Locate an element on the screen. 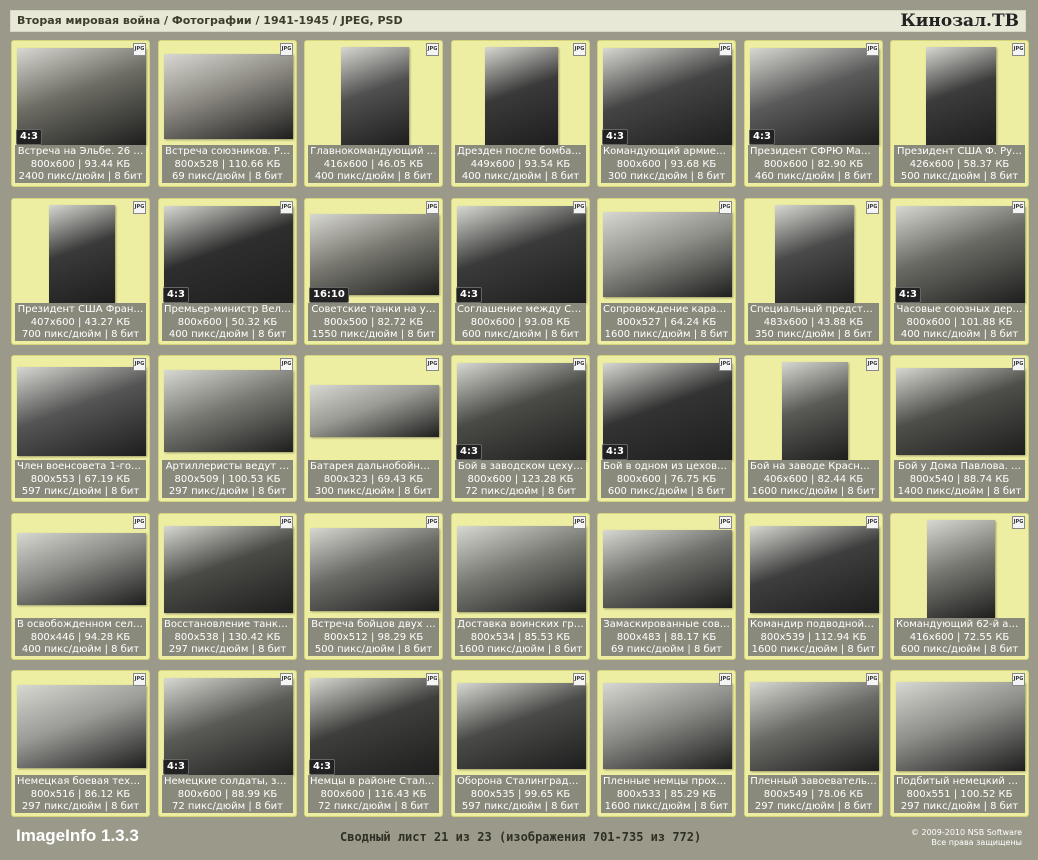 The width and height of the screenshot is (1038, 860). image-dims: 800x527 | 64.24 КБ is located at coordinates (666, 322).